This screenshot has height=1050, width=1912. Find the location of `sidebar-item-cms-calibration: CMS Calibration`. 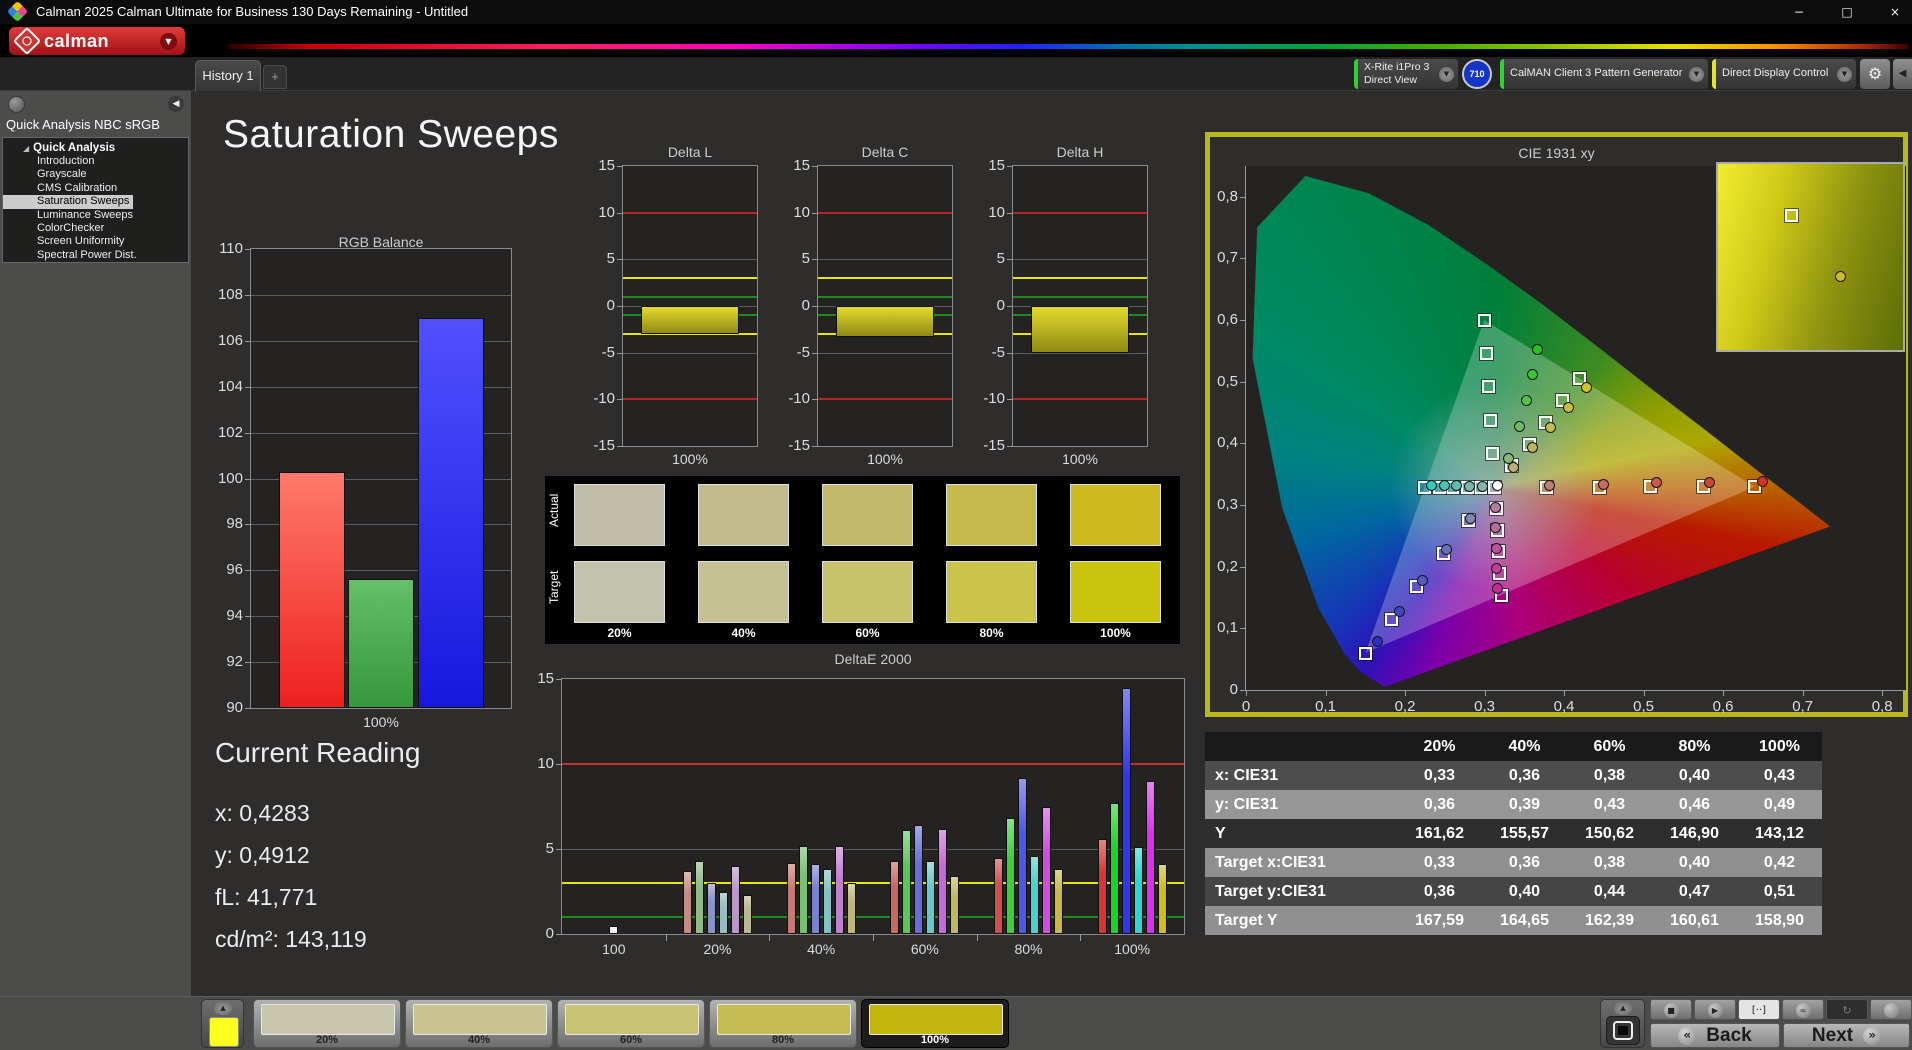

sidebar-item-cms-calibration: CMS Calibration is located at coordinates (95, 188).